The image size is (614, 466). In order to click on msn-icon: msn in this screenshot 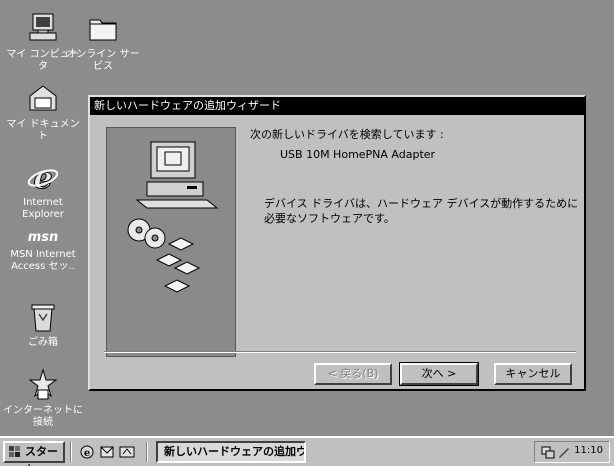, I will do `click(43, 236)`.